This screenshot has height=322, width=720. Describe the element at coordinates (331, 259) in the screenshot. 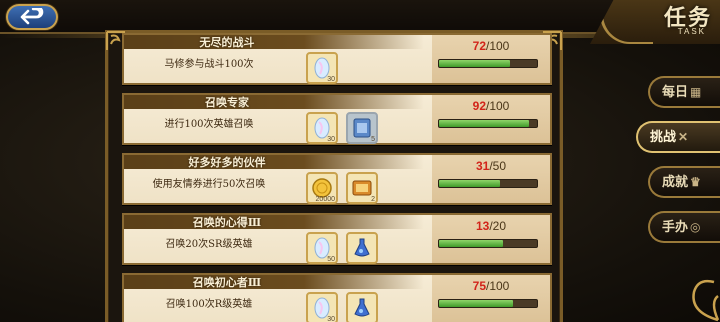

I see `reward-qty: 50` at that location.